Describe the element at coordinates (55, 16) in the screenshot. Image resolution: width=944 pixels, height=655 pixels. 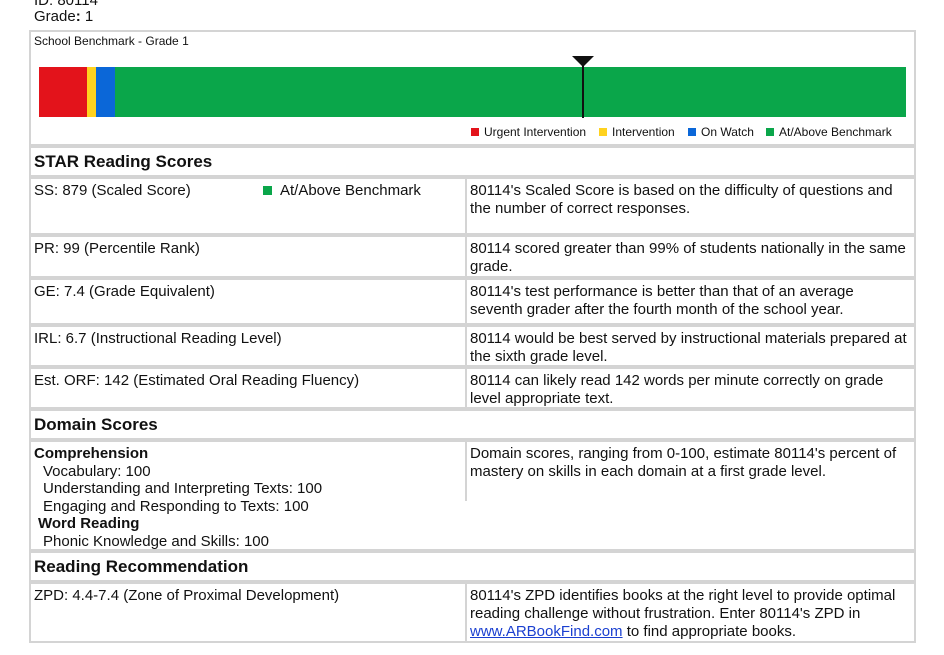
I see `grade-label: Grade` at that location.